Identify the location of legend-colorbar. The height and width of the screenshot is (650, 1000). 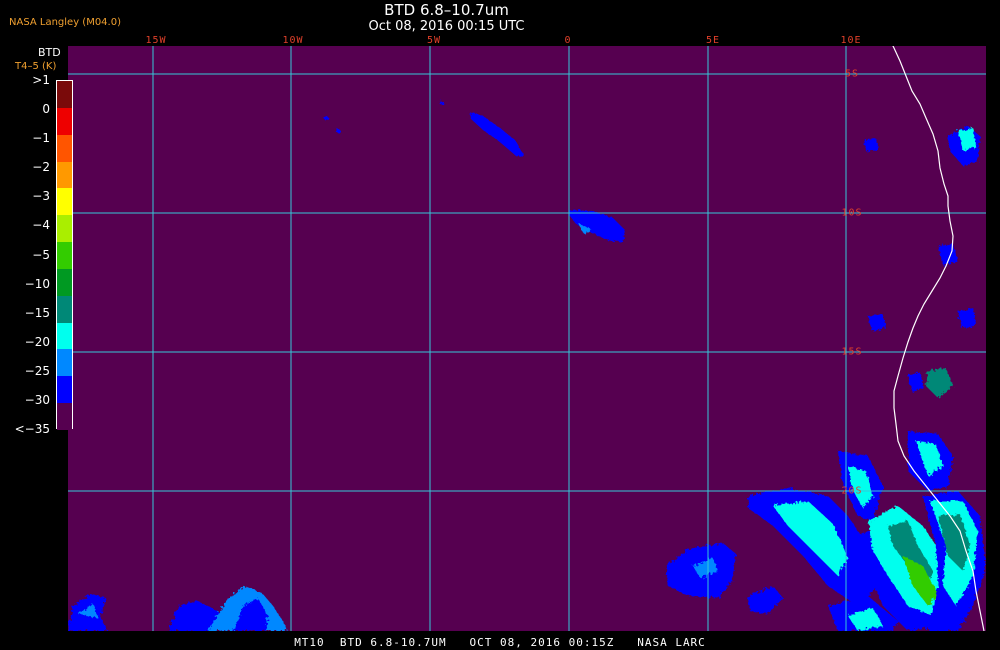
(64, 255).